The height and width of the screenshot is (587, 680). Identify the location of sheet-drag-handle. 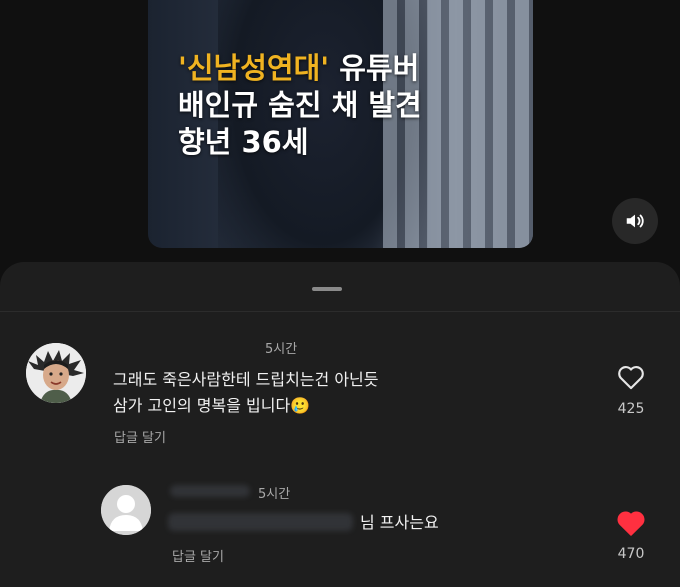
(327, 289).